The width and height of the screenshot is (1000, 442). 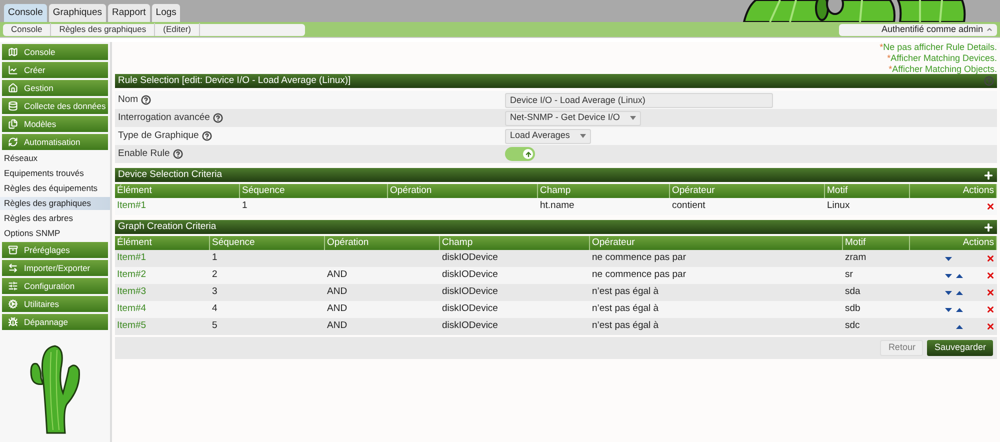 What do you see at coordinates (55, 188) in the screenshot?
I see `menu-item: Règles des équipements` at bounding box center [55, 188].